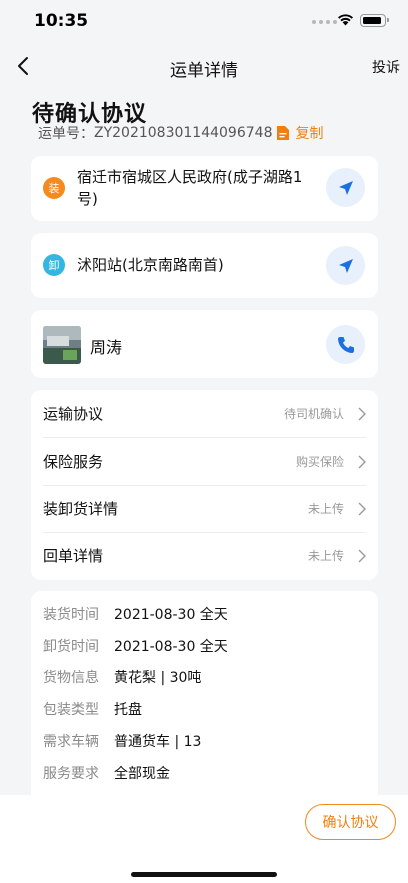 The image size is (408, 883). What do you see at coordinates (128, 710) in the screenshot?
I see `info-value: 托盘` at bounding box center [128, 710].